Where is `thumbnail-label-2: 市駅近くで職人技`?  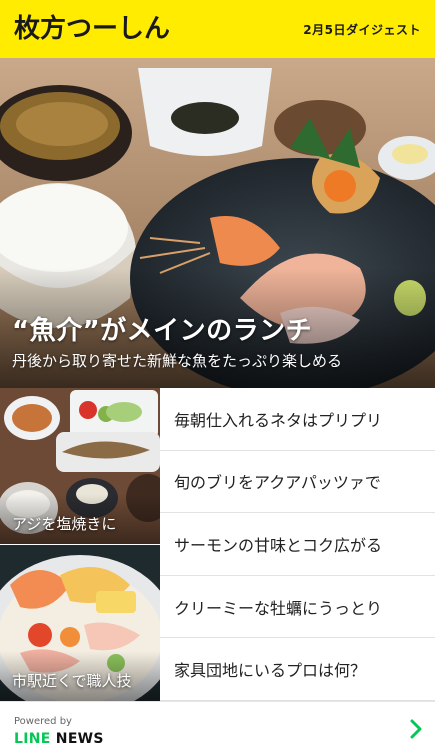 thumbnail-label-2: 市駅近くで職人技 is located at coordinates (72, 681).